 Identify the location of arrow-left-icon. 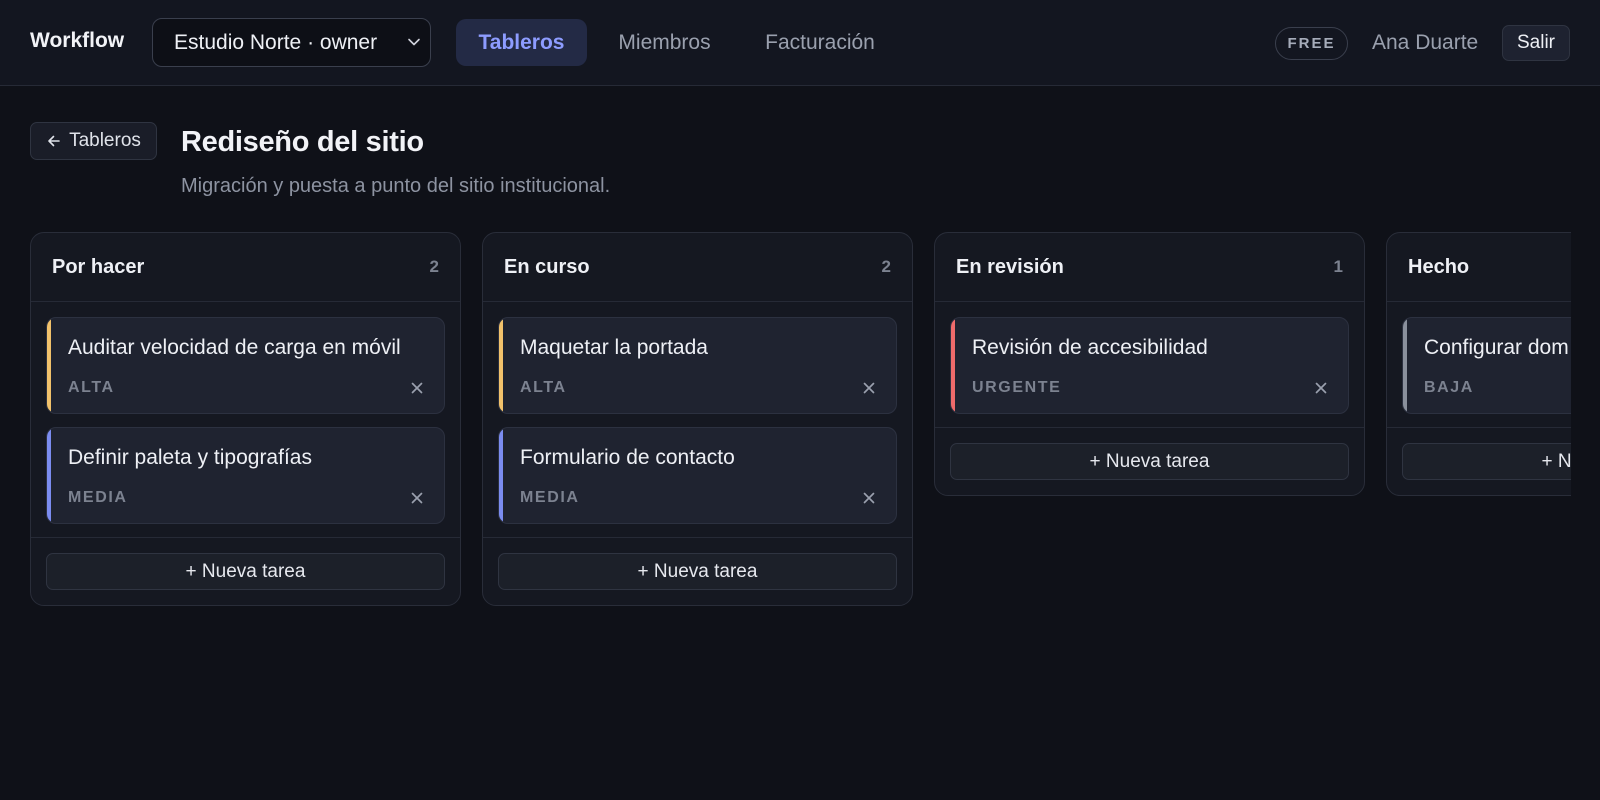
(54, 141).